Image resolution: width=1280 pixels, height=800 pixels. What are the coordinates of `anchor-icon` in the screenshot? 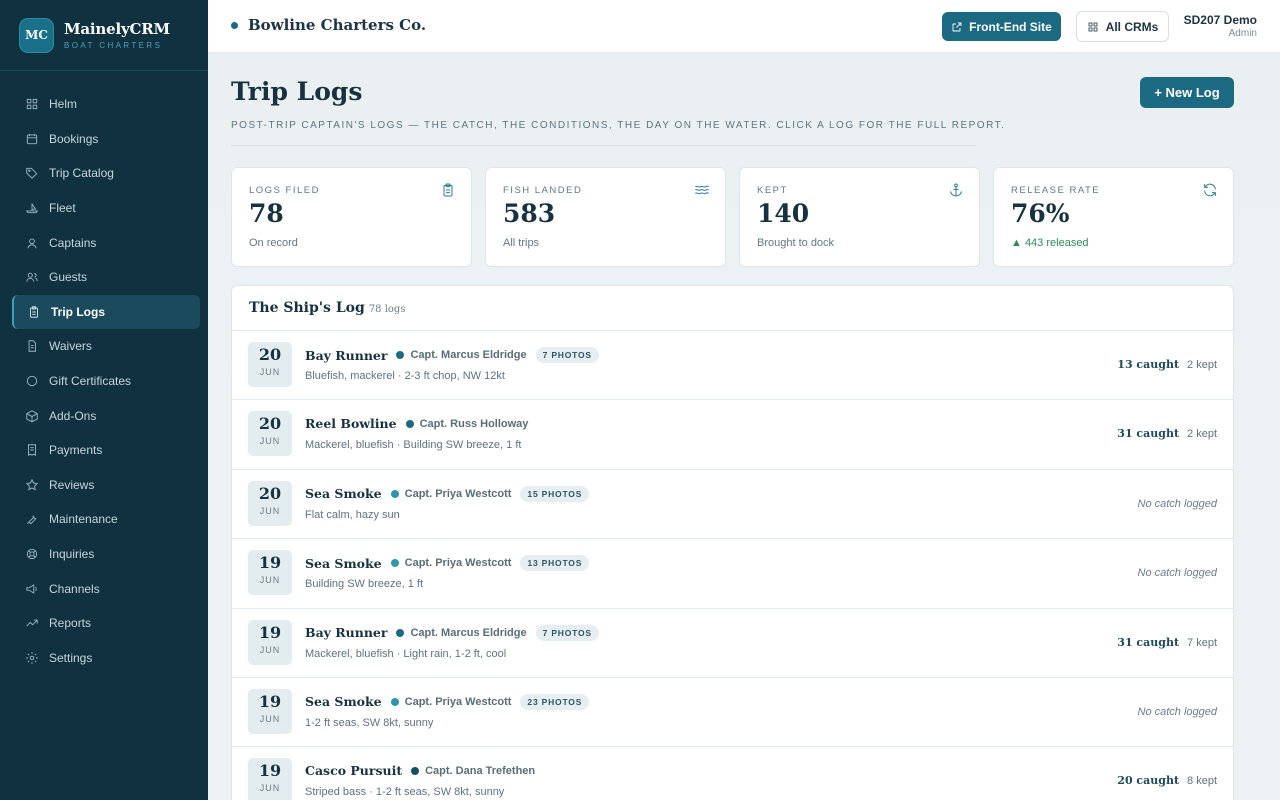 It's located at (956, 190).